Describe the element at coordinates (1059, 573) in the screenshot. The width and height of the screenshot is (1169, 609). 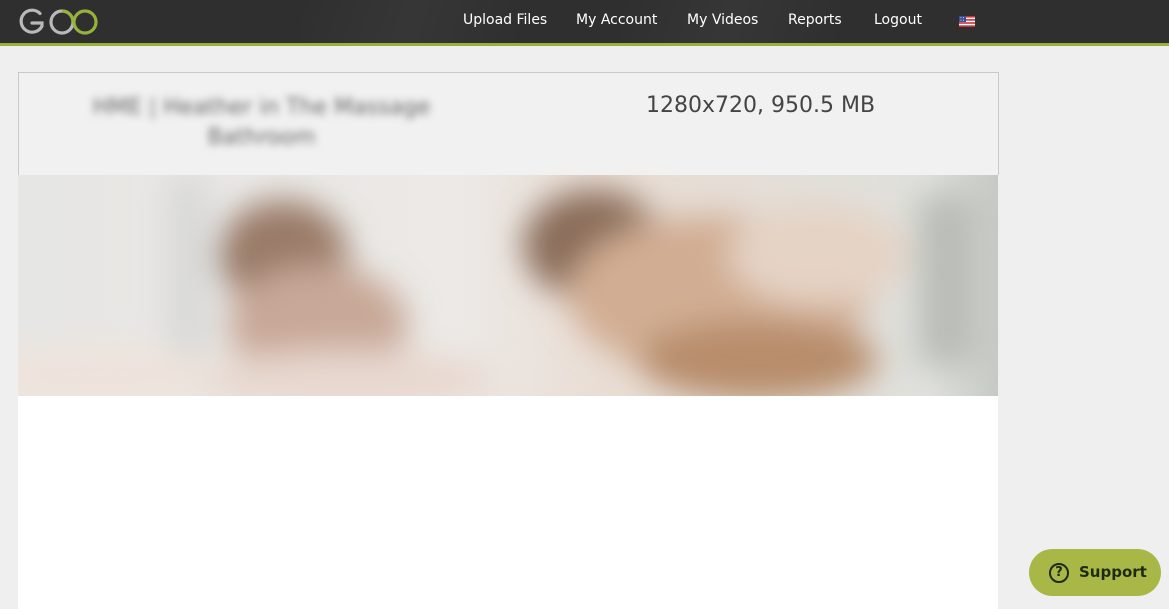
I see `question-circle-icon: ?` at that location.